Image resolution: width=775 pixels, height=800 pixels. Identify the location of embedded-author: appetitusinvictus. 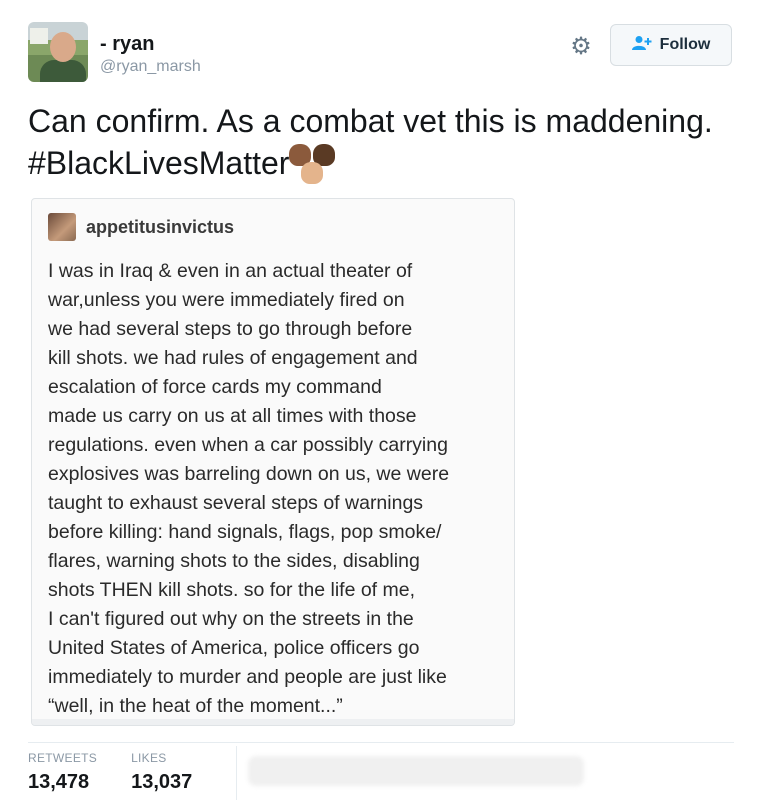
(141, 227).